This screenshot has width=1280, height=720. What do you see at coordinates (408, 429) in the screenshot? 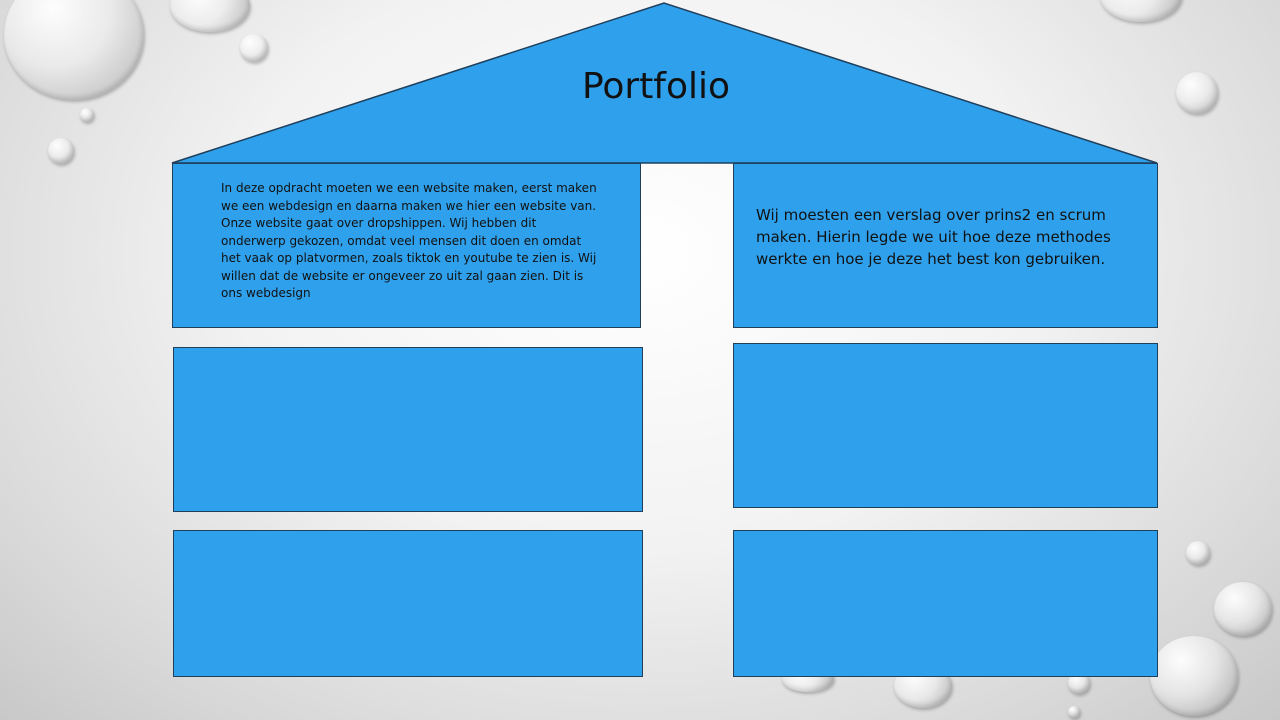
I see `content-box-middle-left` at bounding box center [408, 429].